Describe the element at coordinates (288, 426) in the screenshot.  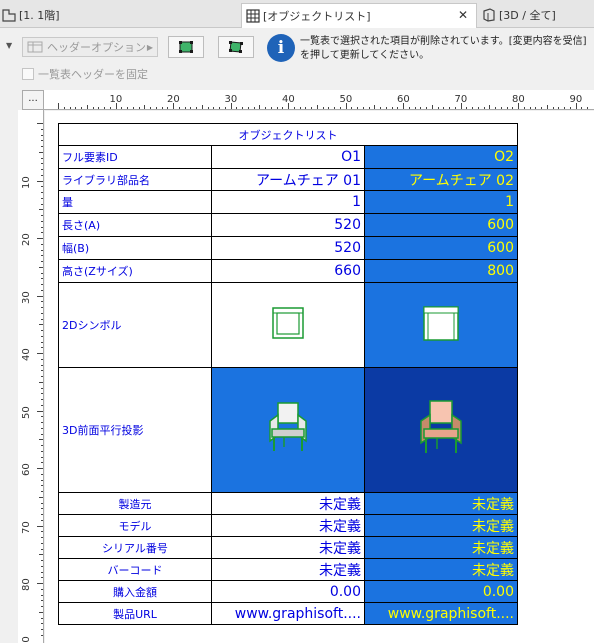
I see `armchair-3d-icon` at that location.